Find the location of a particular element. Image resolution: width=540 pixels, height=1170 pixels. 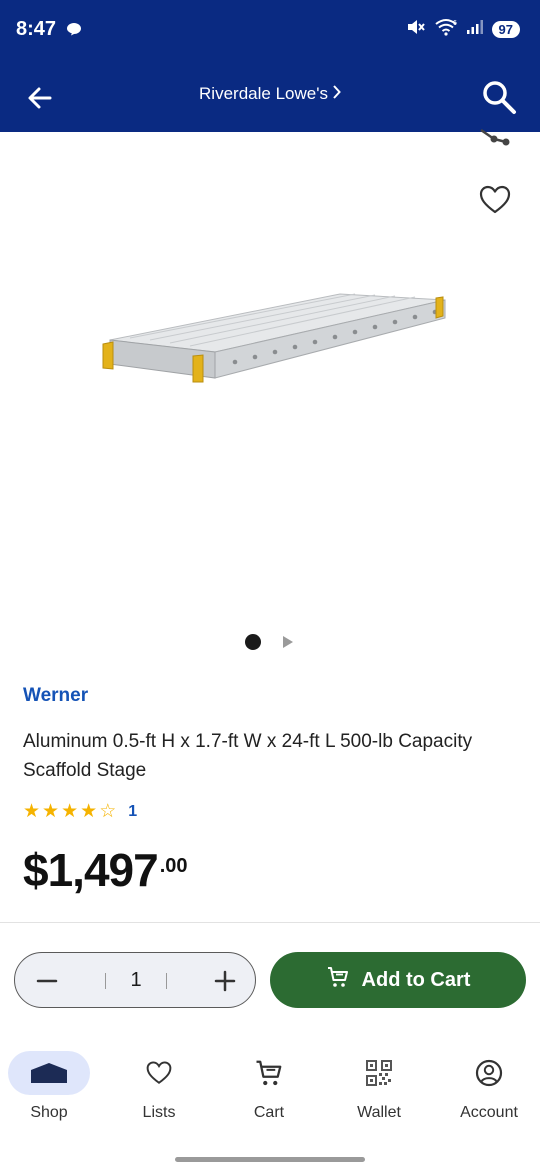

qr-icon is located at coordinates (379, 1073).